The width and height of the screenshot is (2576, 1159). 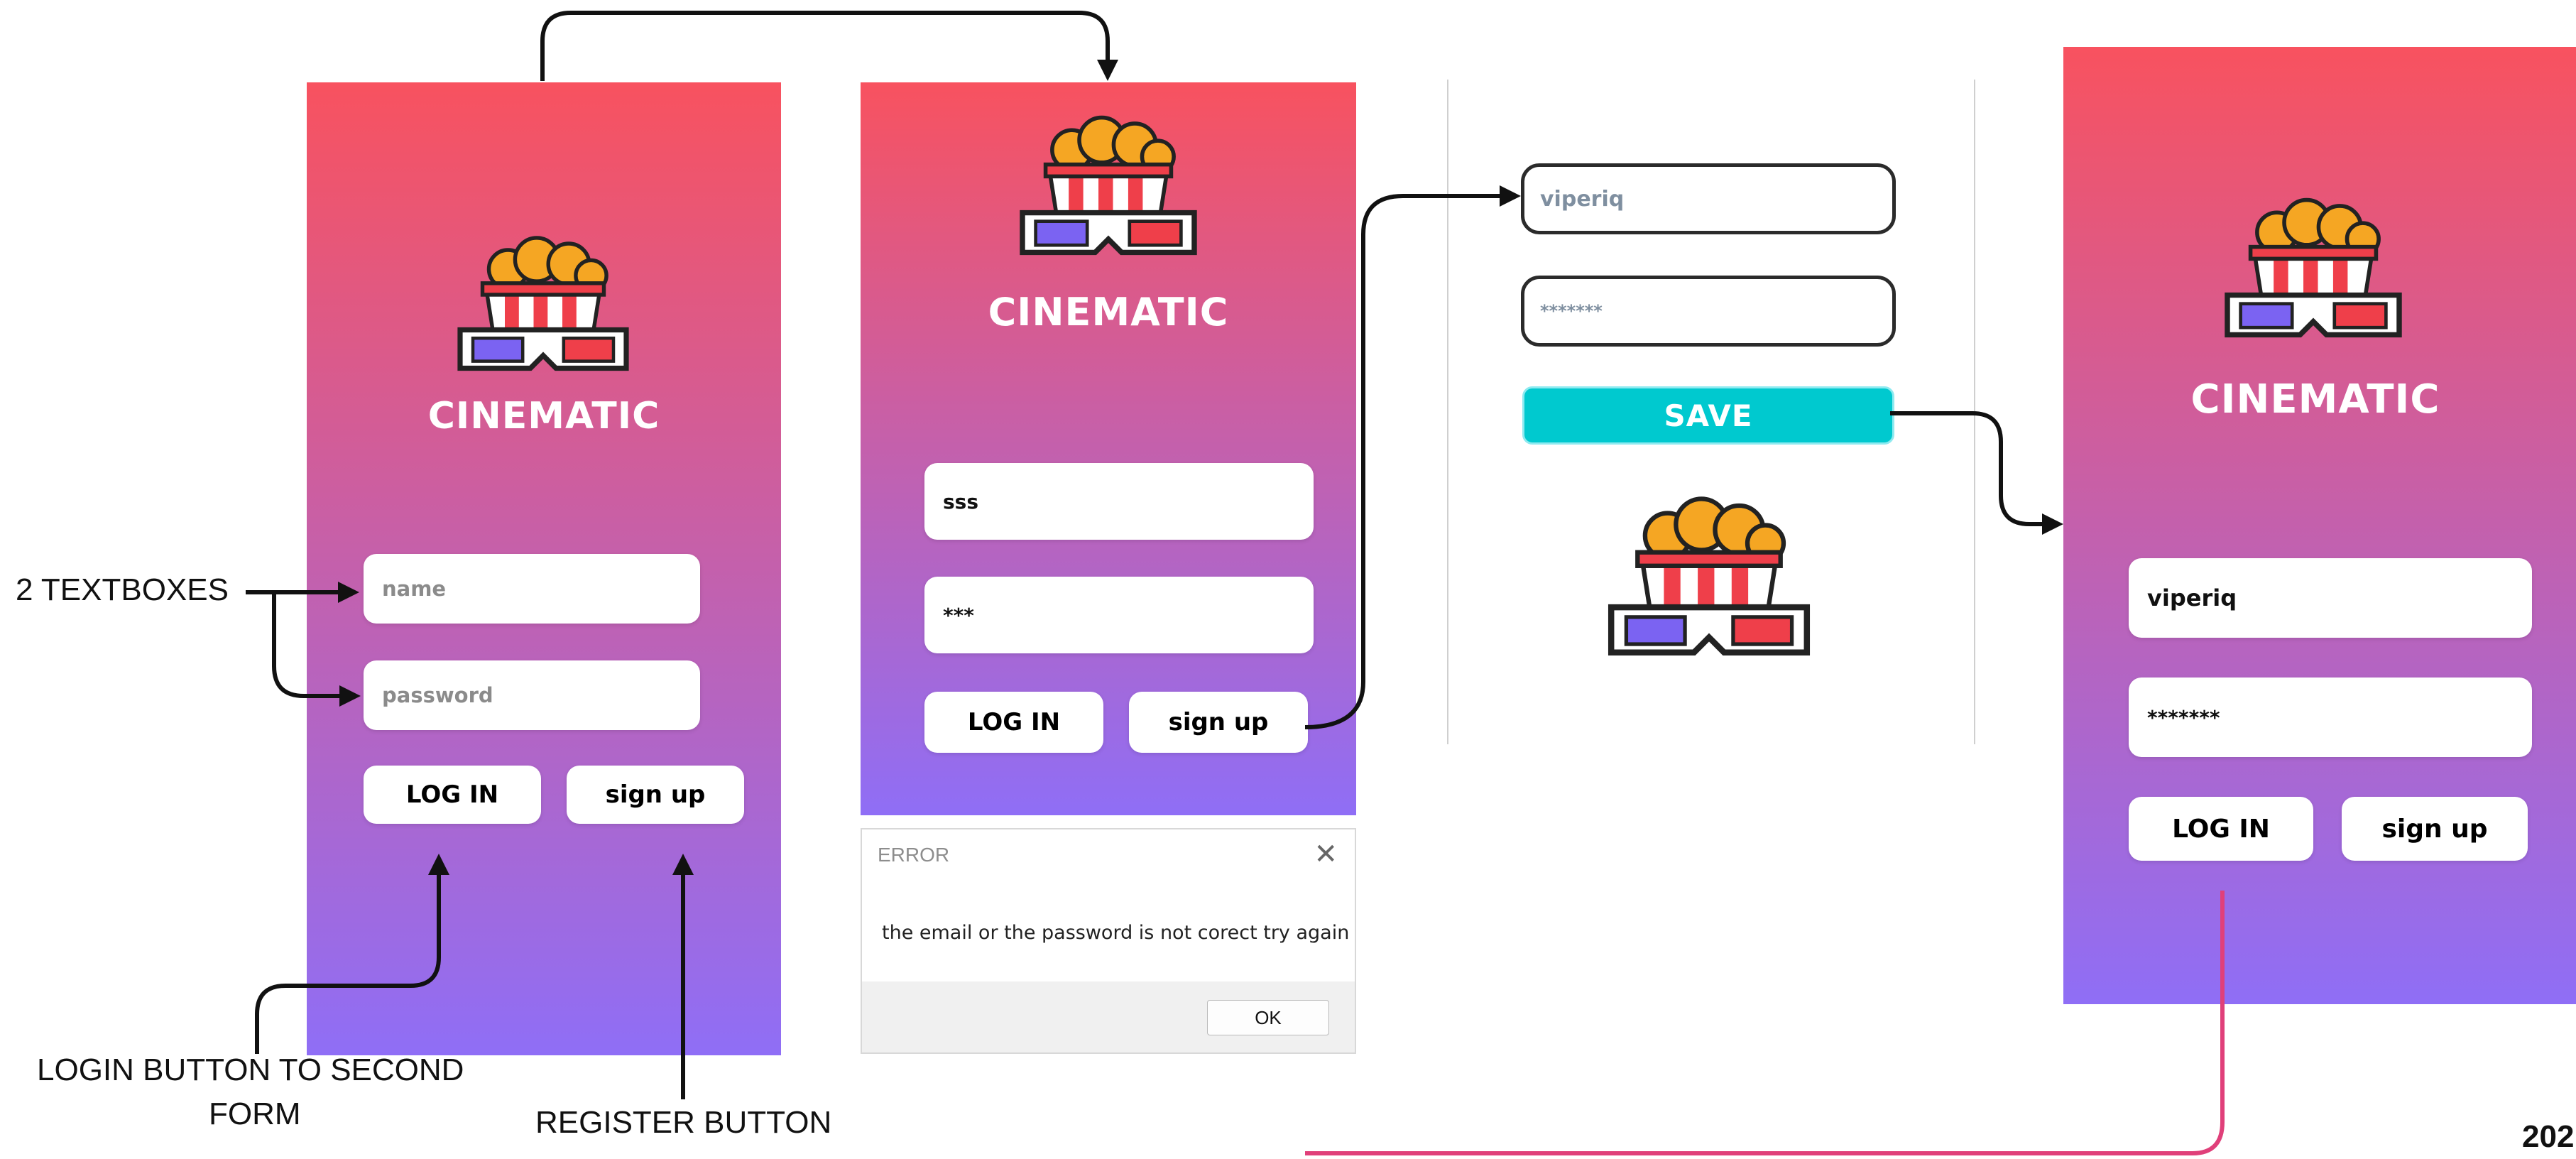 I want to click on arrow-screen1-to-screen2, so click(x=829, y=46).